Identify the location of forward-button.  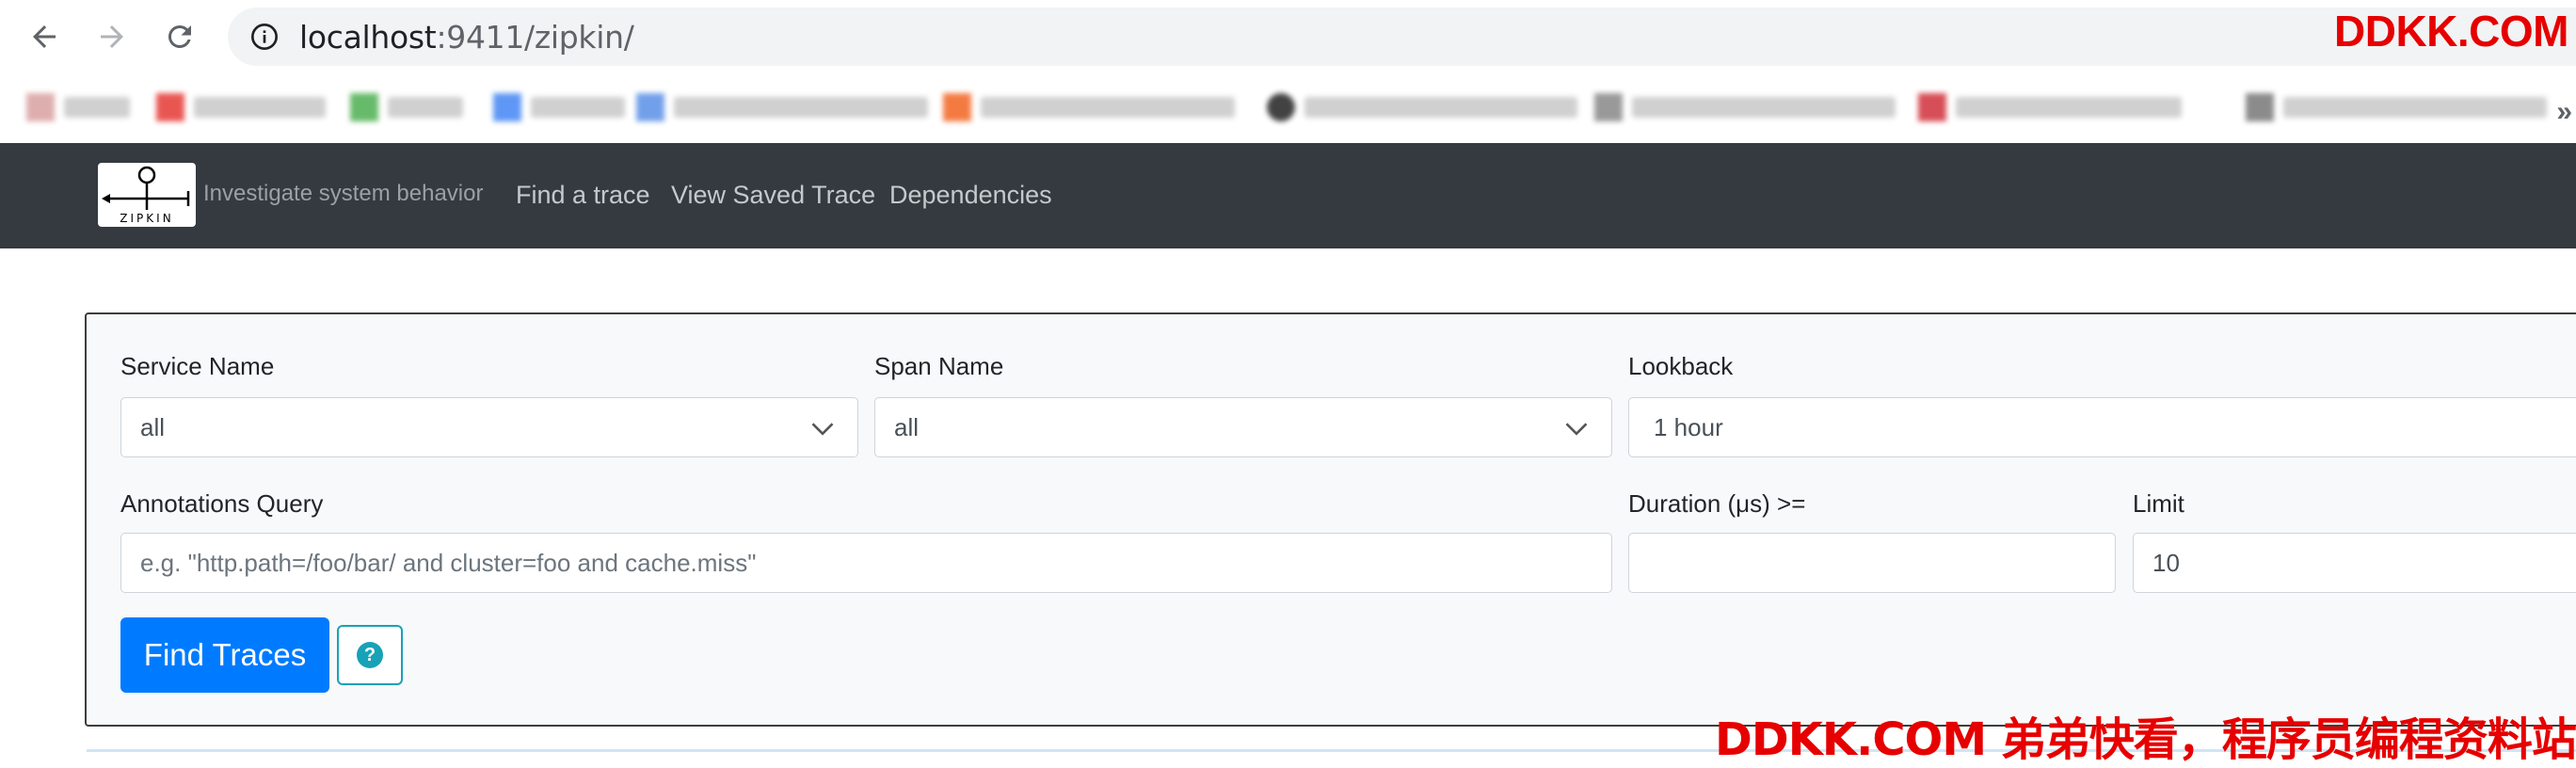
(112, 36).